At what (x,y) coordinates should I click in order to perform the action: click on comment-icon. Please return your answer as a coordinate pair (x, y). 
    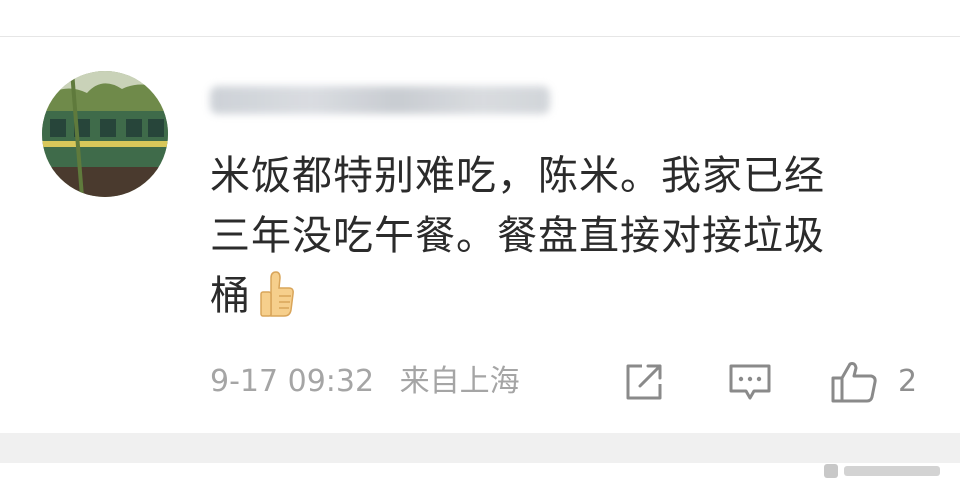
    Looking at the image, I should click on (750, 382).